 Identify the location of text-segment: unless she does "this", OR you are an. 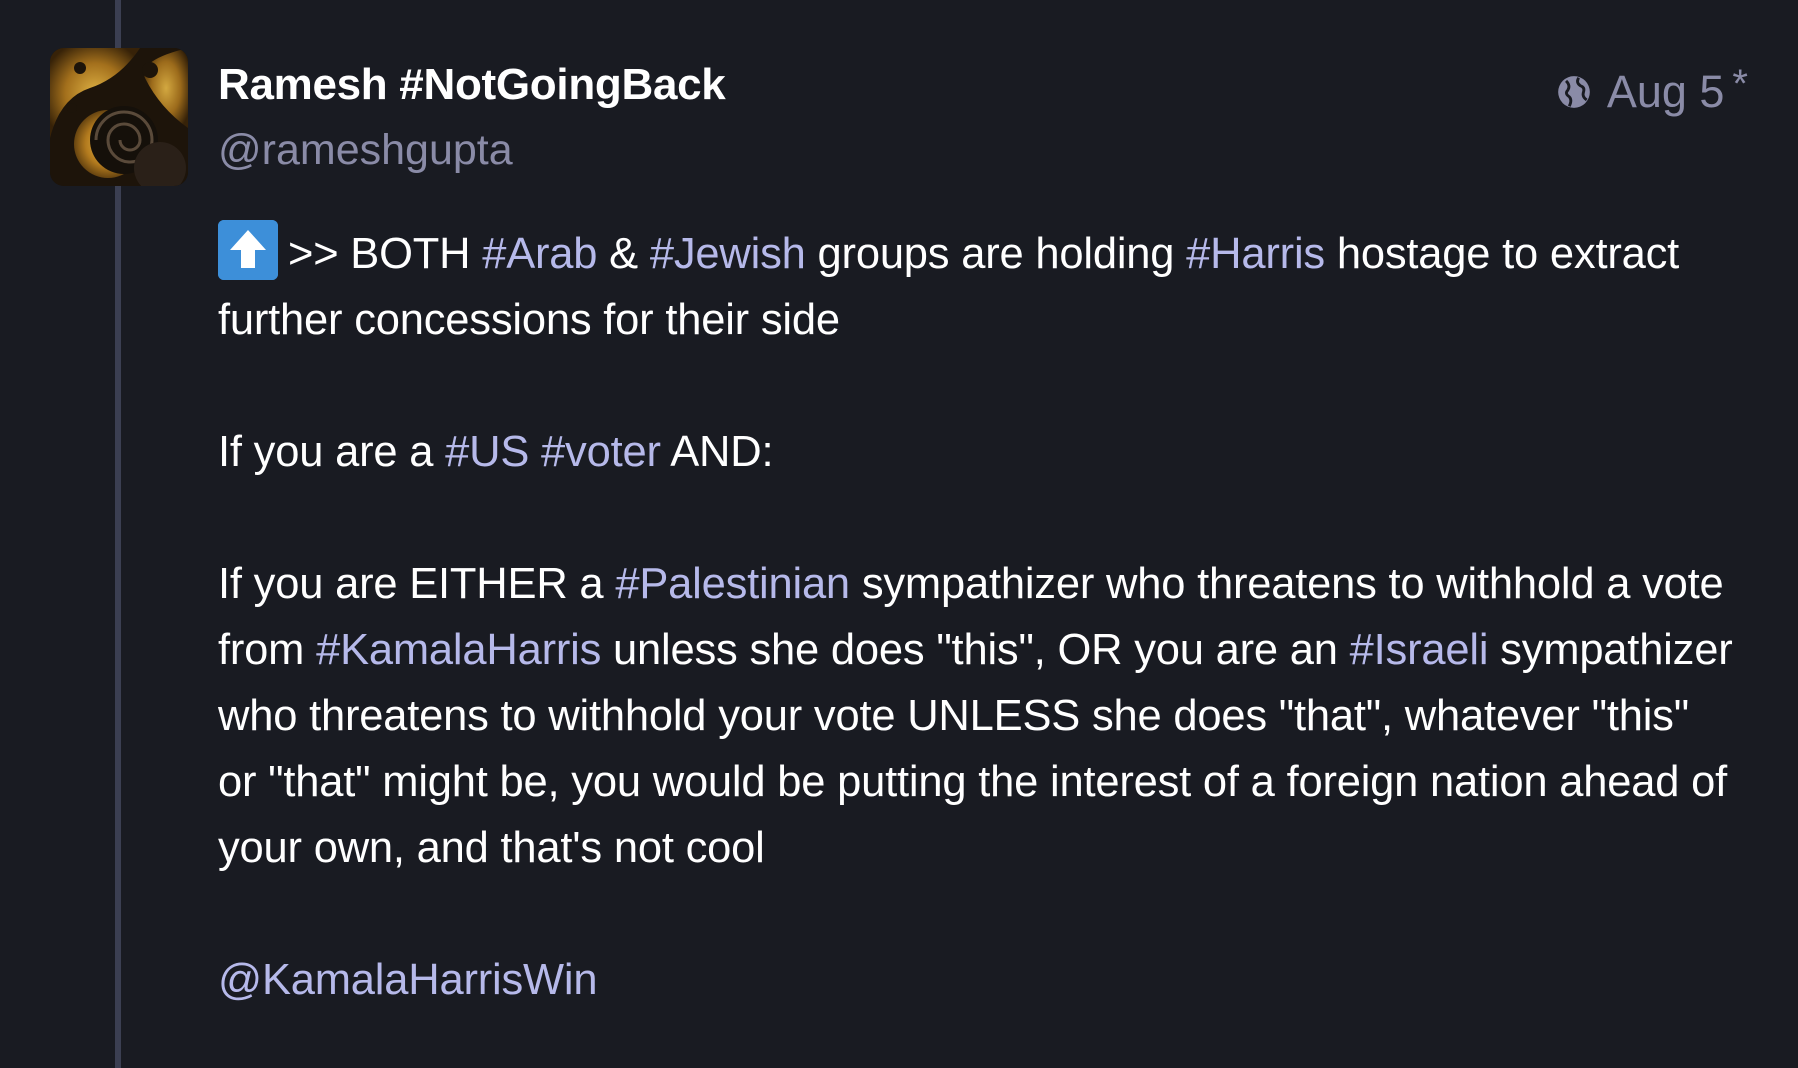
(975, 650).